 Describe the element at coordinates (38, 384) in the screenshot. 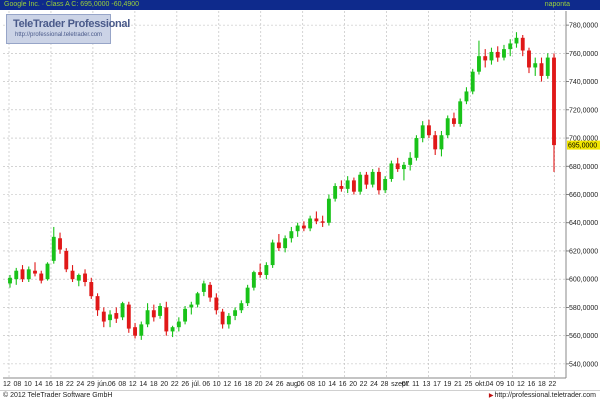

I see `x-tick-label: 14` at that location.